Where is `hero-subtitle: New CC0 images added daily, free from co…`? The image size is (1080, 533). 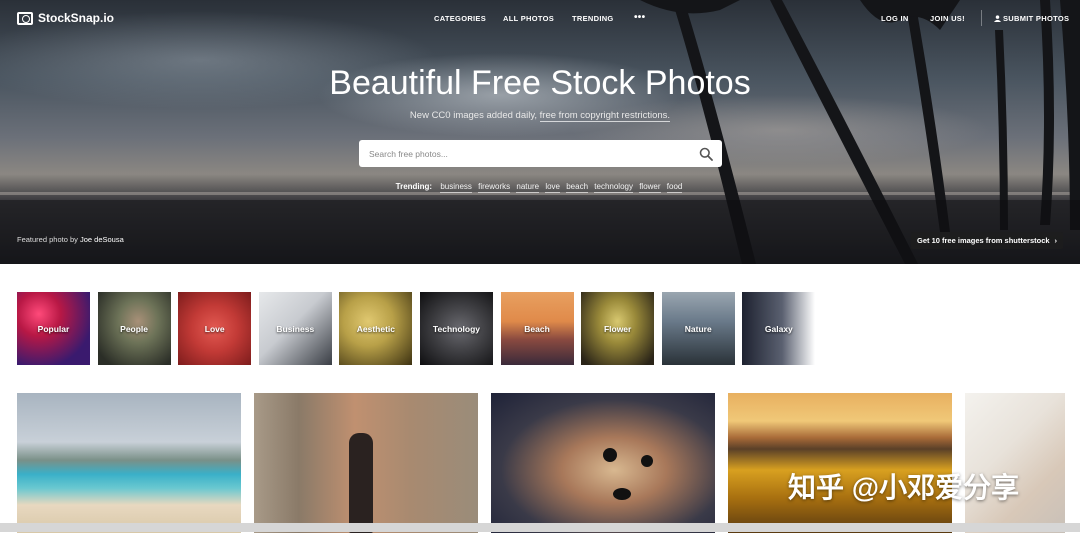 hero-subtitle: New CC0 images added daily, free from co… is located at coordinates (540, 116).